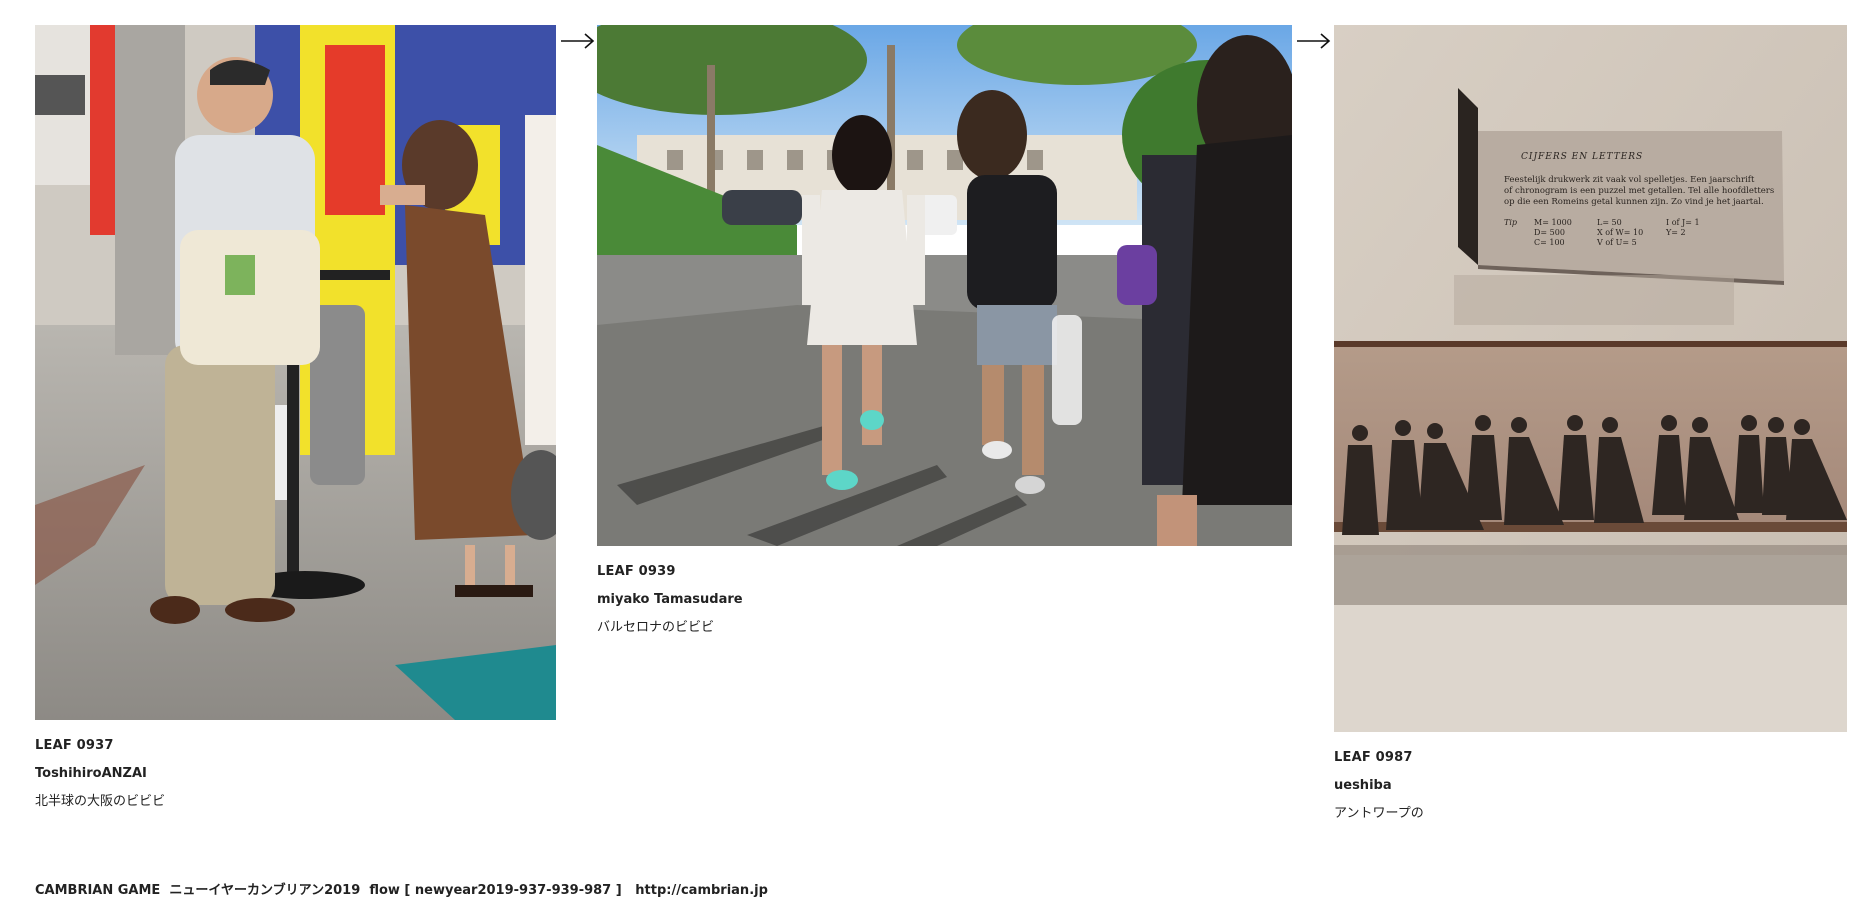 This screenshot has height=912, width=1875. I want to click on plaque-heading: CIJFERS EN LETTERS, so click(1582, 157).